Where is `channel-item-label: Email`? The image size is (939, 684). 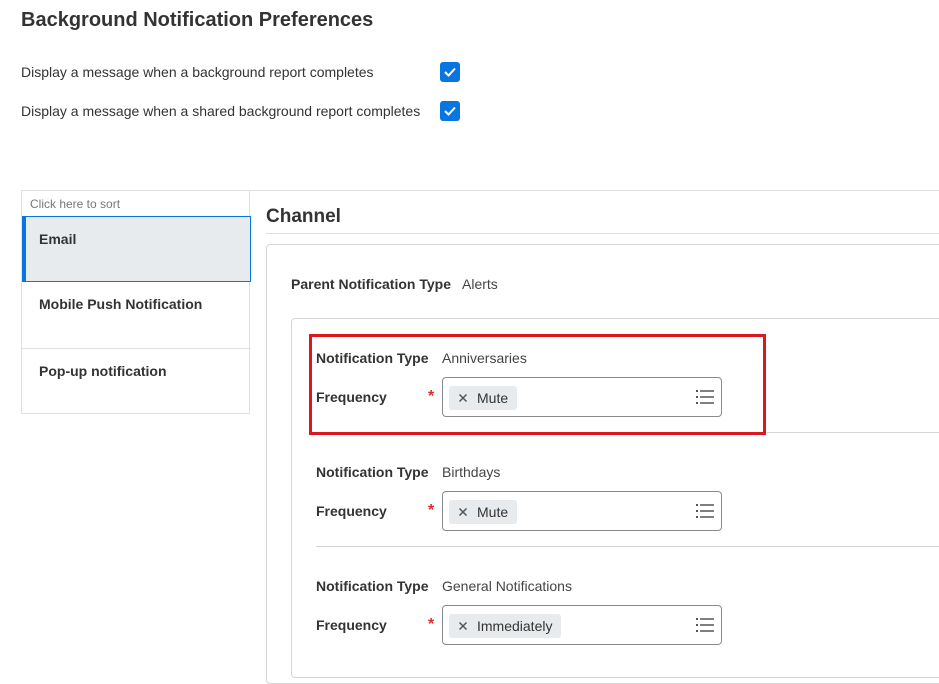 channel-item-label: Email is located at coordinates (58, 239).